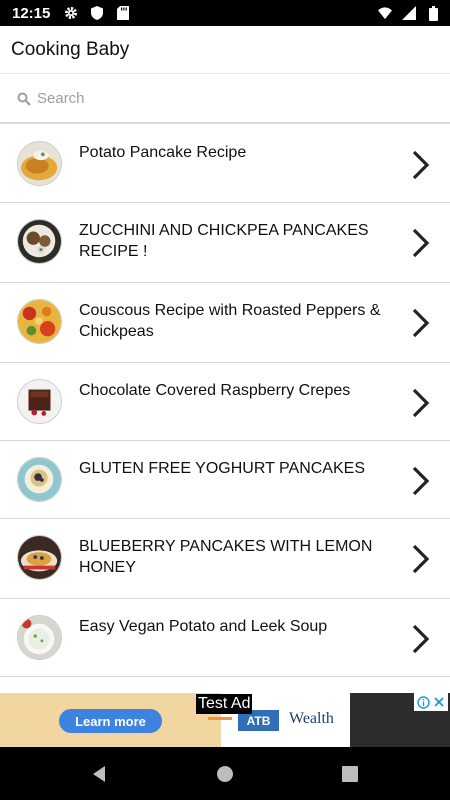  I want to click on recipe-title: Potato Pancake Recipe, so click(163, 152).